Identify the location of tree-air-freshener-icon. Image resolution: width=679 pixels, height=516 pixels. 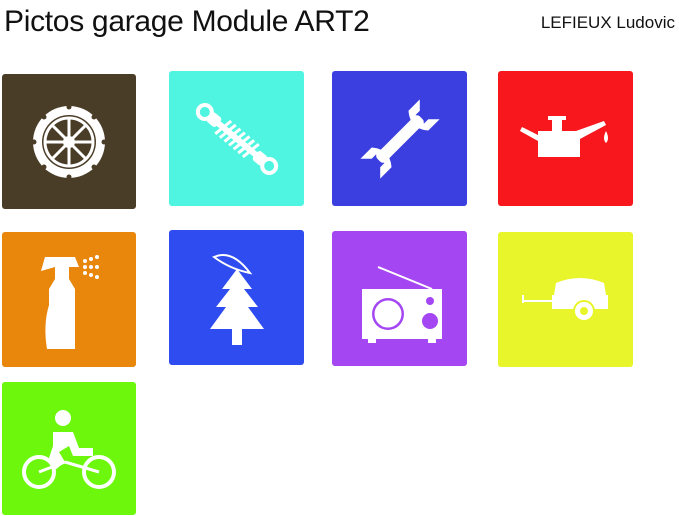
(236, 299).